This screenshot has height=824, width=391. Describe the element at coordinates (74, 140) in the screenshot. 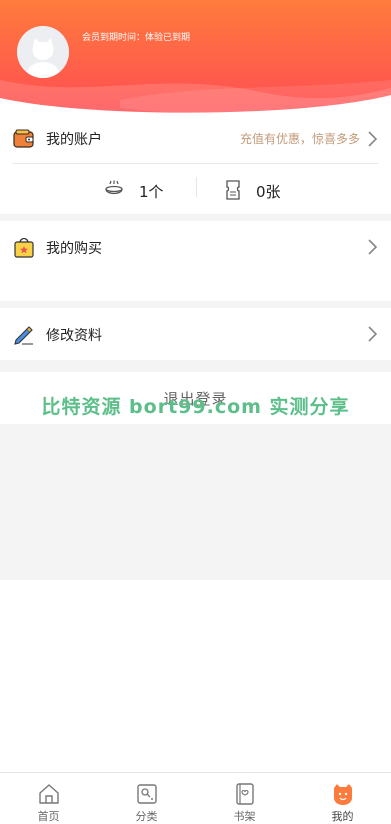

I see `my-account-label: 我的账户` at that location.